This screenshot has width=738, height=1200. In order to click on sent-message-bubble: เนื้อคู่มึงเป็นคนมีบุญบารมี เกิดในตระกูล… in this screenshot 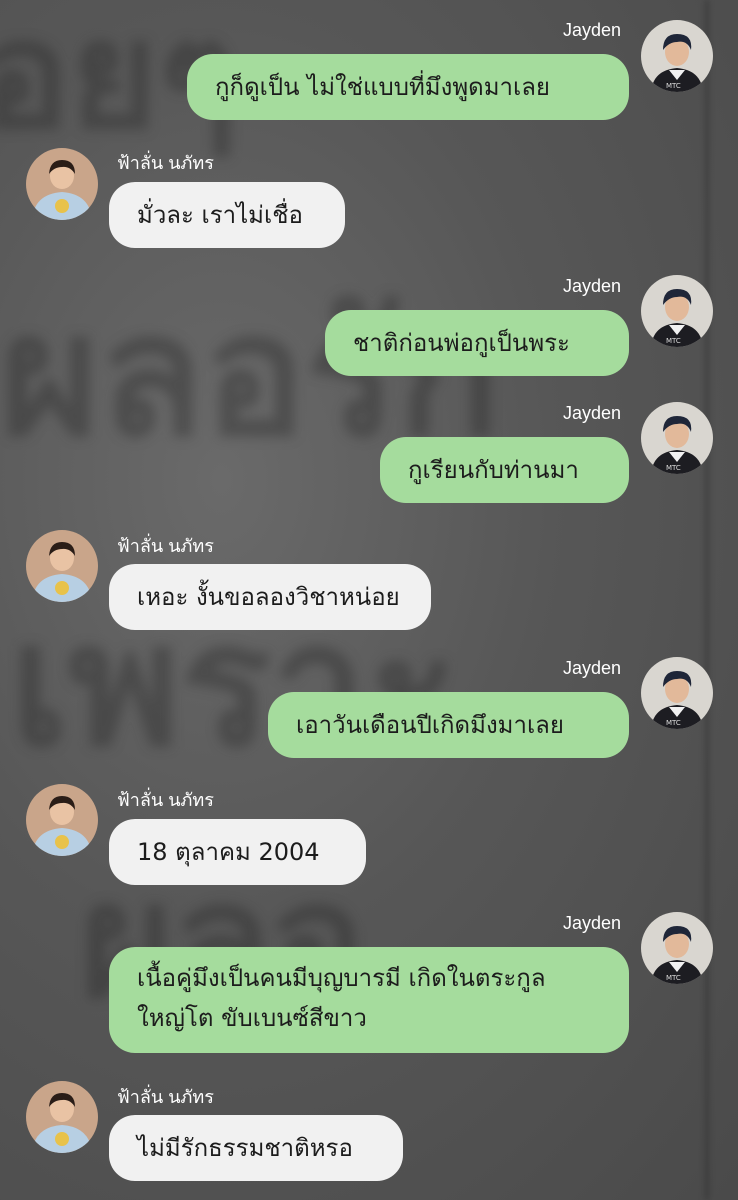, I will do `click(369, 1000)`.